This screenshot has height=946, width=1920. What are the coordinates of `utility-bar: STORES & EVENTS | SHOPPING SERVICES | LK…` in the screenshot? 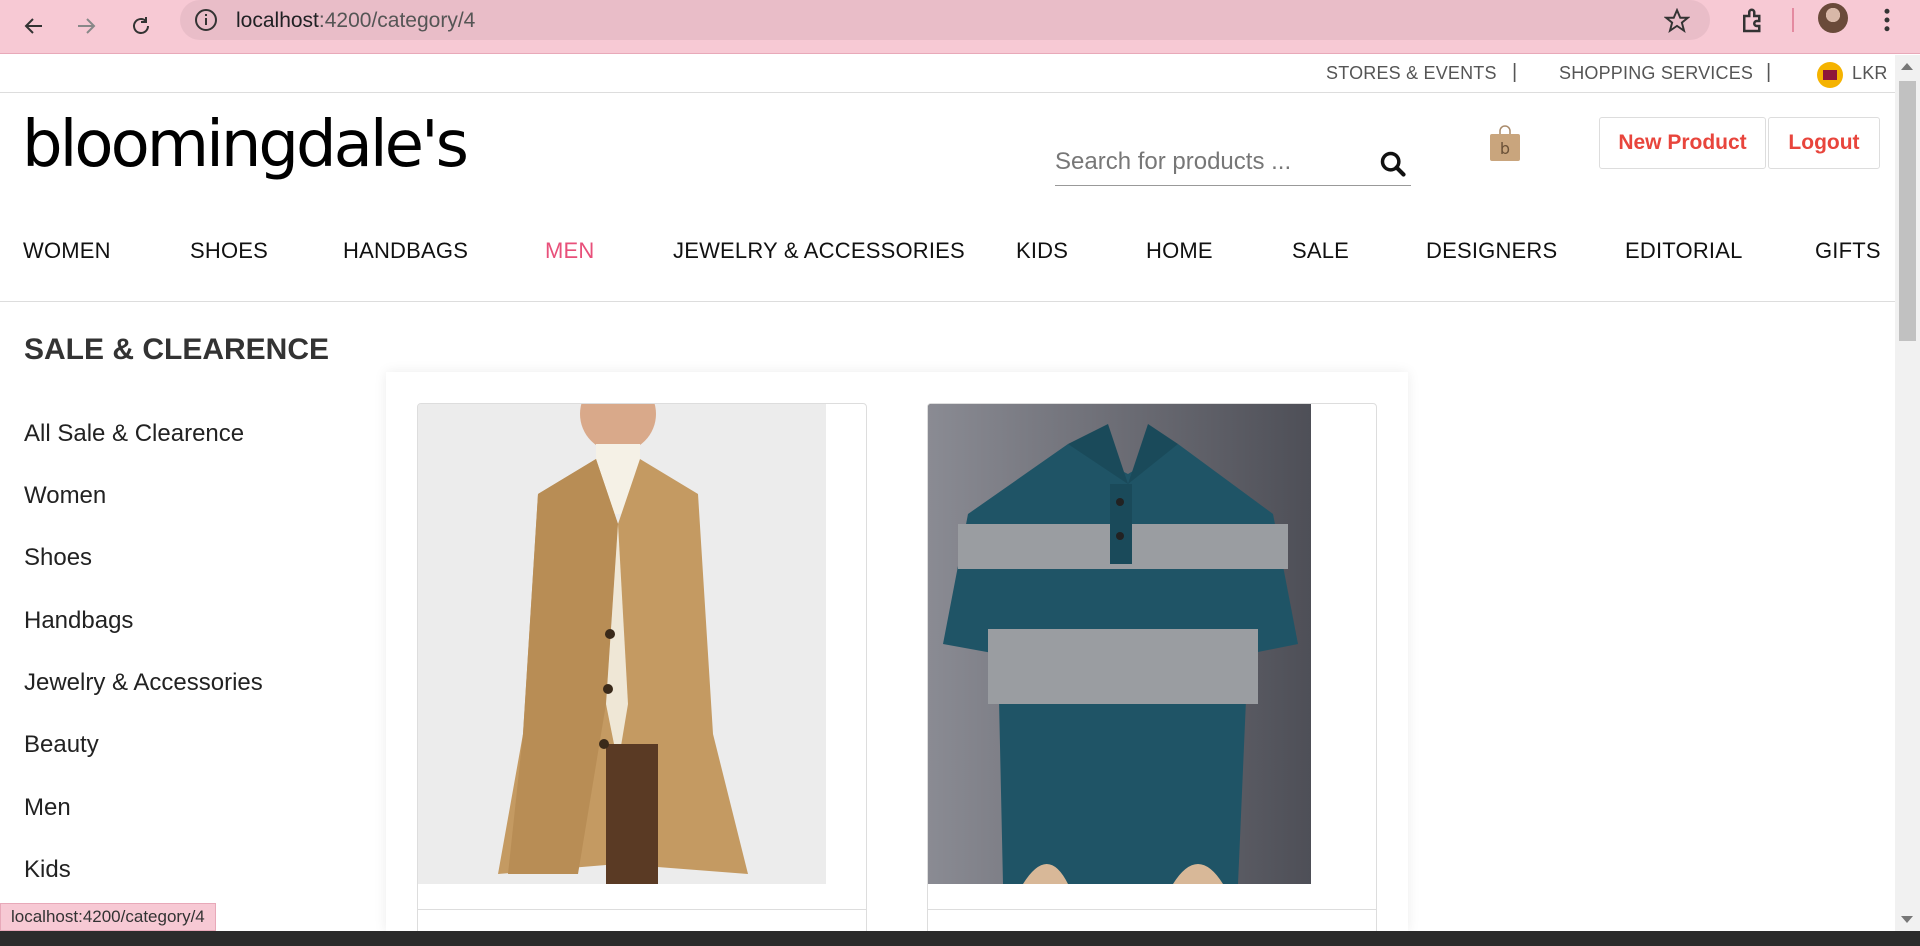 It's located at (947, 74).